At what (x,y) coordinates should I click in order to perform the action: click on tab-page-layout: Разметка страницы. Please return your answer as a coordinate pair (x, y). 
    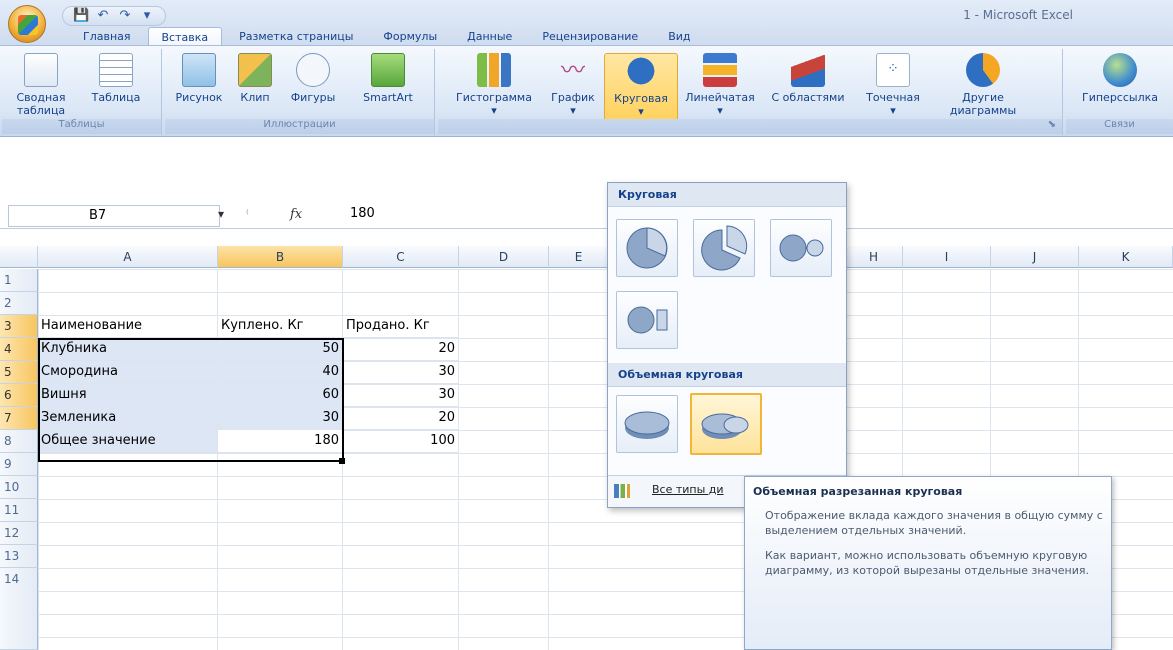
    Looking at the image, I should click on (296, 36).